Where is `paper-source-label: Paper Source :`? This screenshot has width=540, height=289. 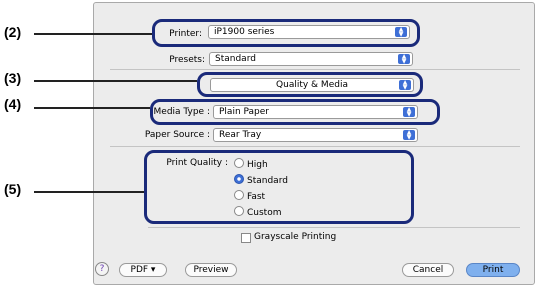 paper-source-label: Paper Source : is located at coordinates (177, 135).